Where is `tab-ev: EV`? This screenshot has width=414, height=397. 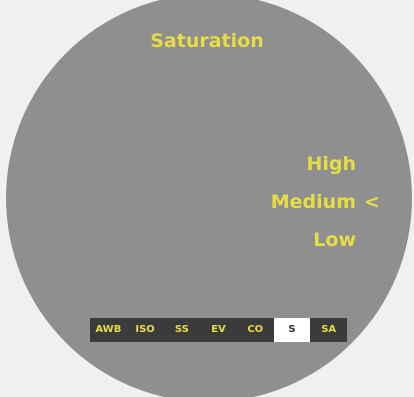
tab-ev: EV is located at coordinates (218, 330).